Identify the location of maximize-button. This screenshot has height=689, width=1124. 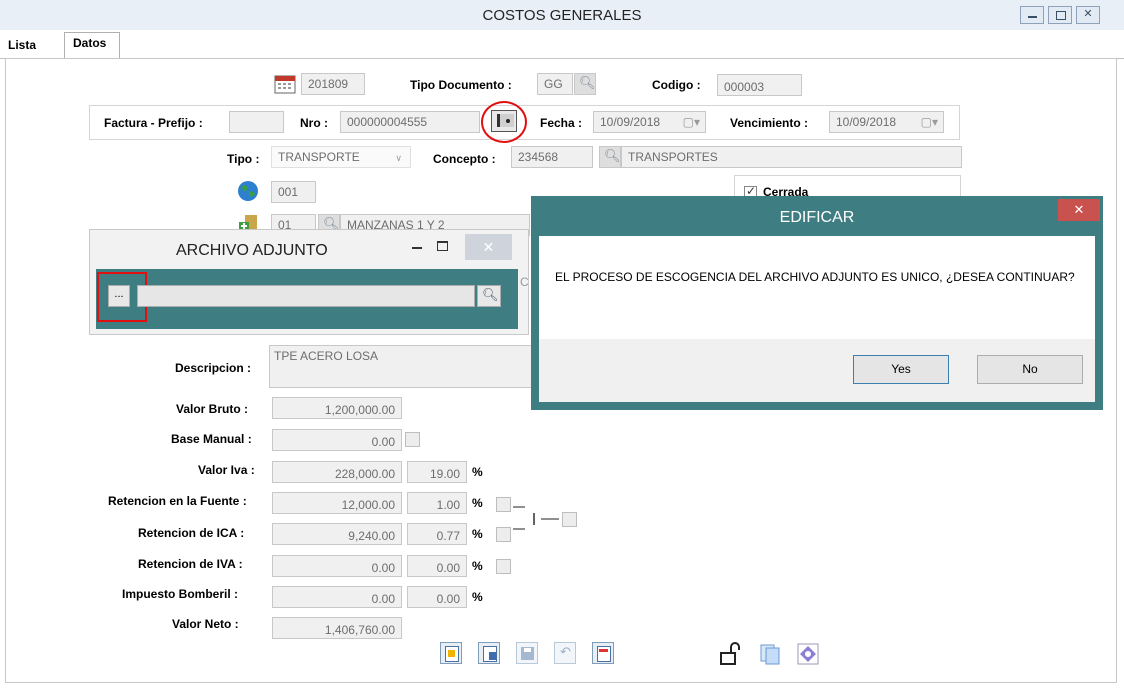
(1060, 15).